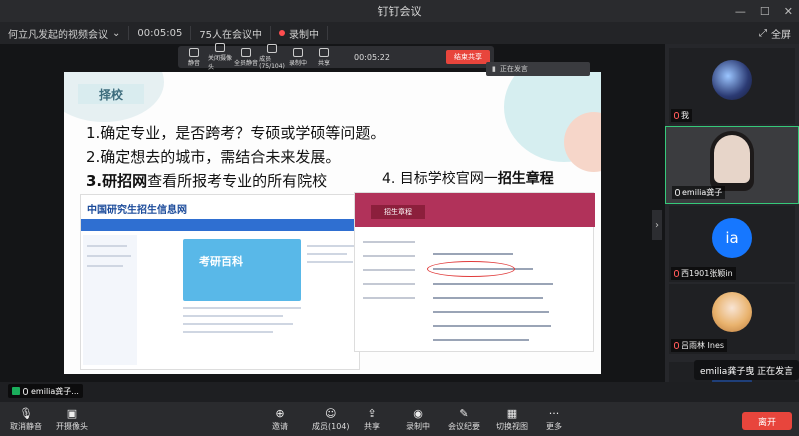 Image resolution: width=799 pixels, height=436 pixels. I want to click on participant-tile-xi: ia 西1901张颖in, so click(732, 244).